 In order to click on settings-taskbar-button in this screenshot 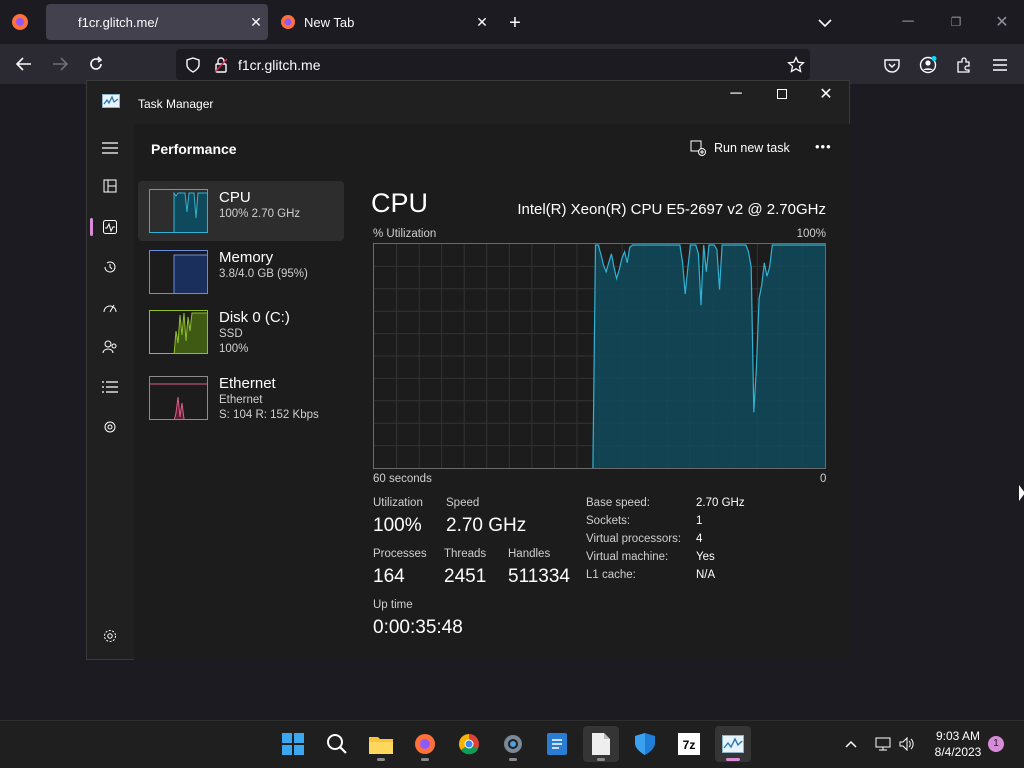, I will do `click(513, 744)`.